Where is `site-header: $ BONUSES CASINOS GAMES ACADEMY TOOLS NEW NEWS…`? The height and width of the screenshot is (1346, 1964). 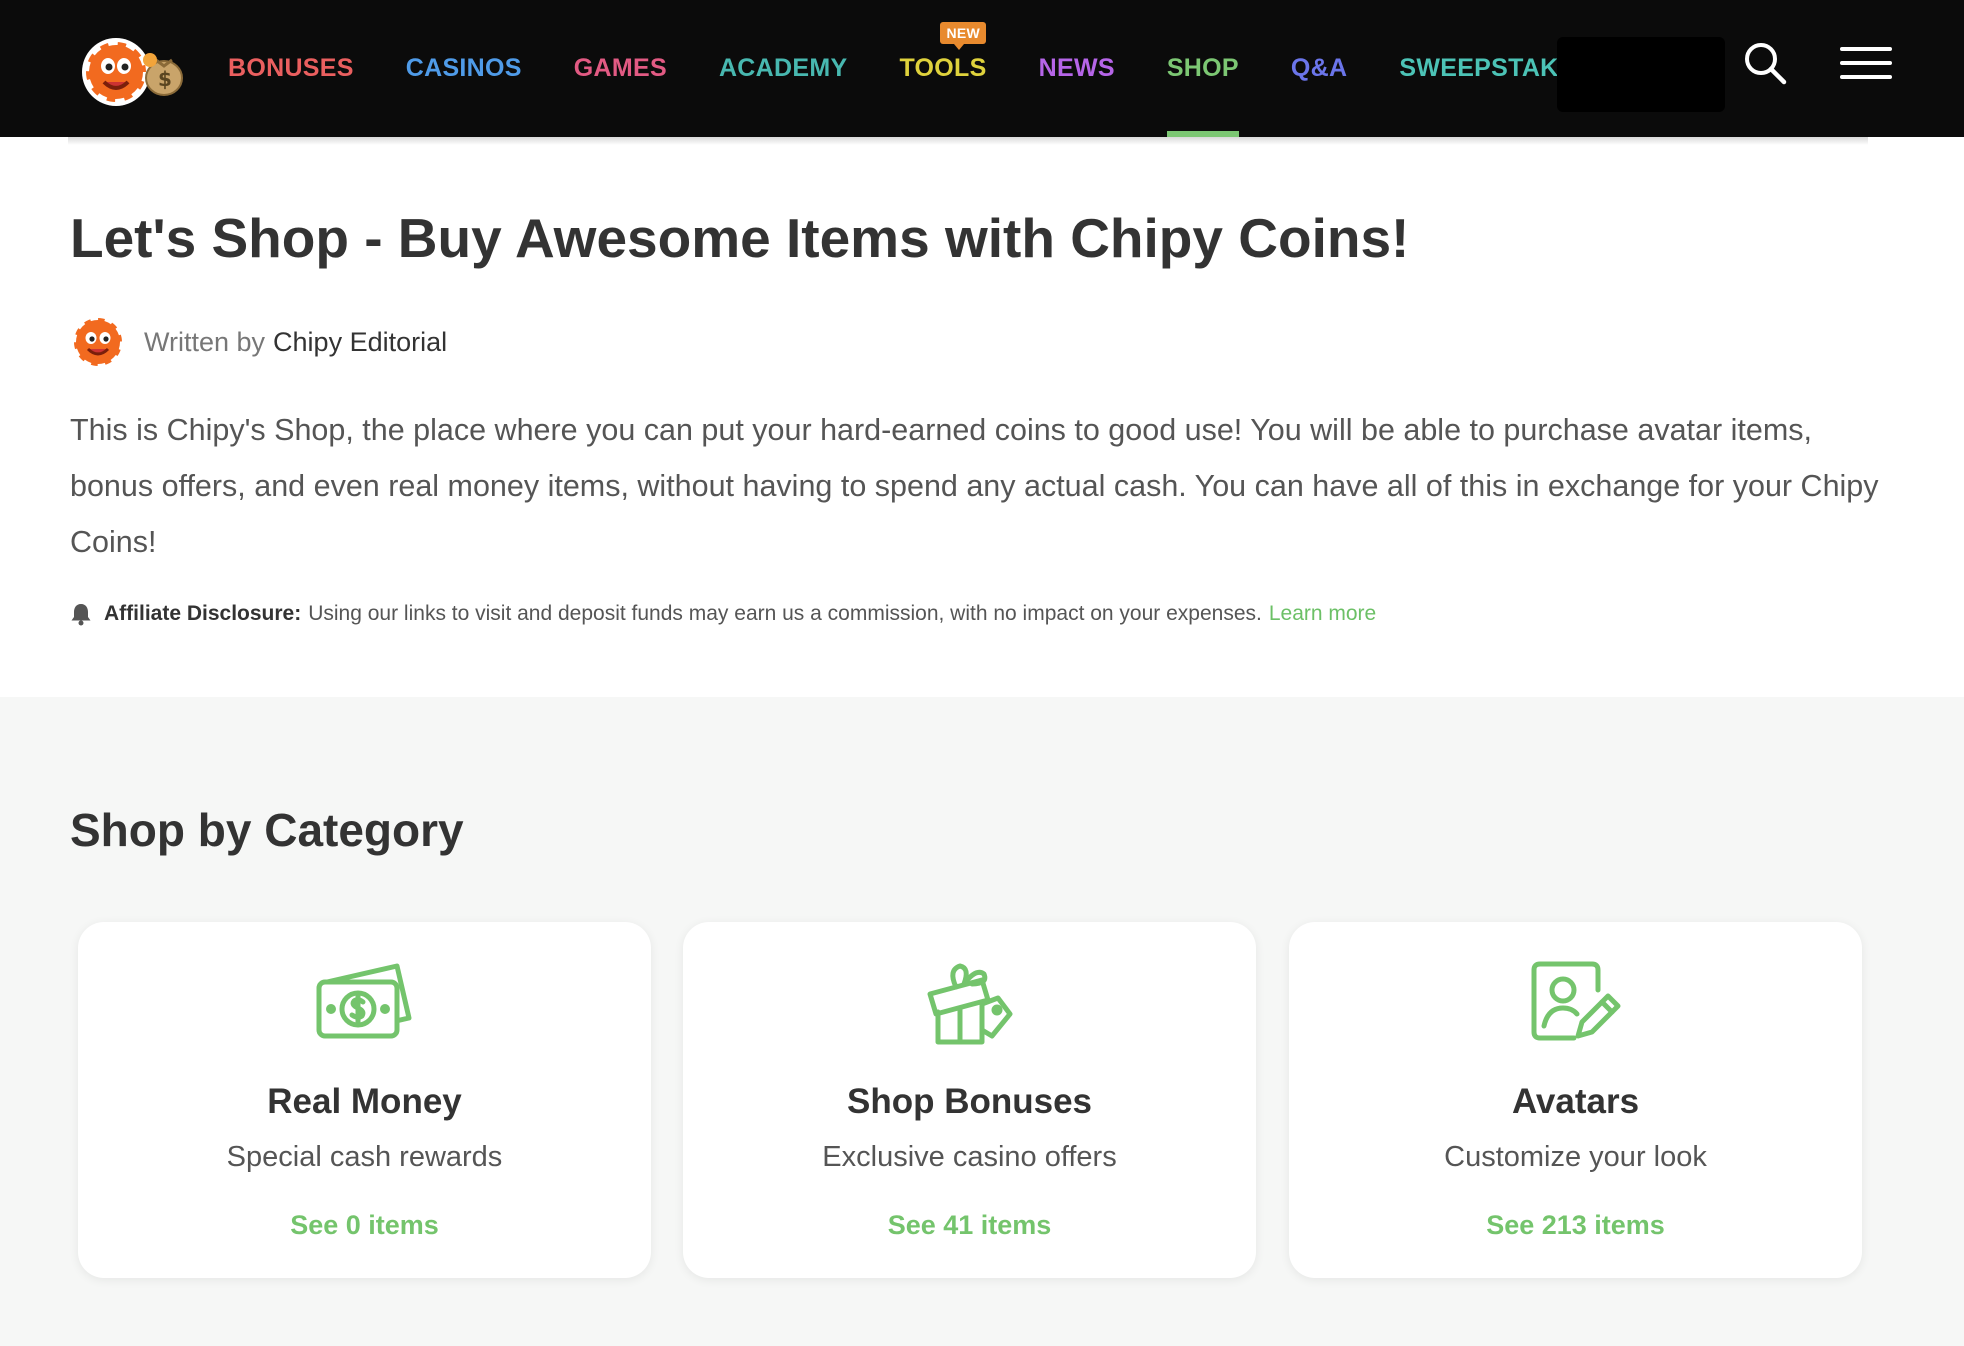
site-header: $ BONUSES CASINOS GAMES ACADEMY TOOLS NEW NEWS… is located at coordinates (982, 68).